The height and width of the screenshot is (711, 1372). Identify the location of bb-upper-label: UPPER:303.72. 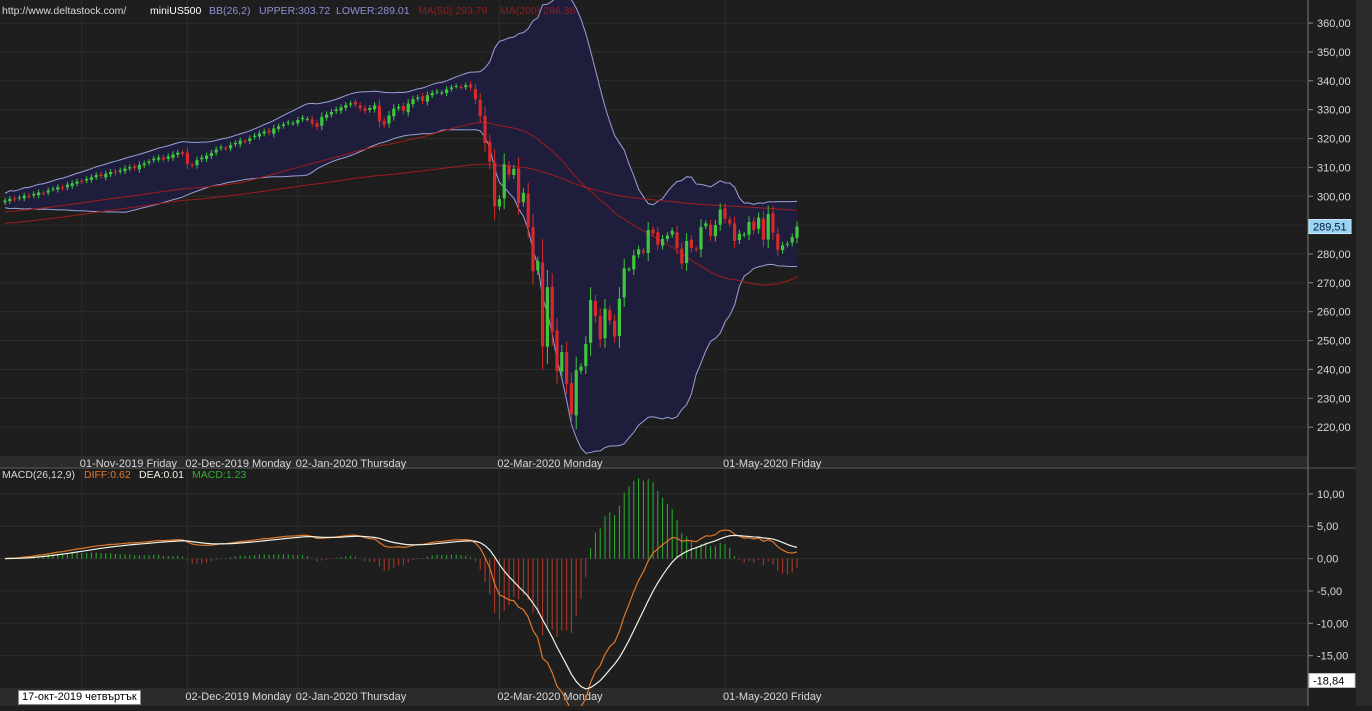
(295, 11).